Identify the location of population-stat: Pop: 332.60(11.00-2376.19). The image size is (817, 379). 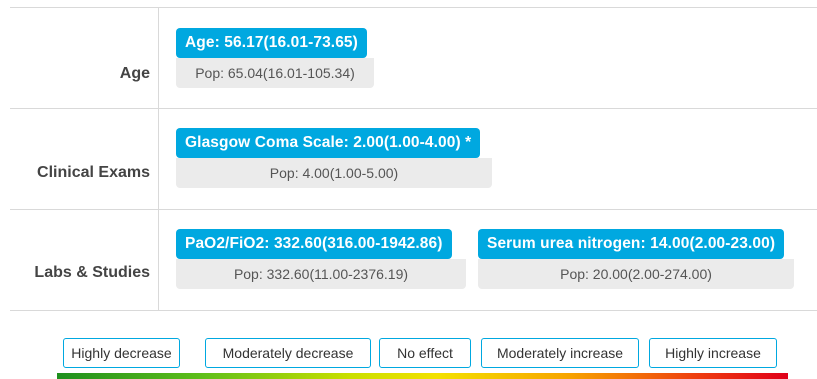
(321, 274).